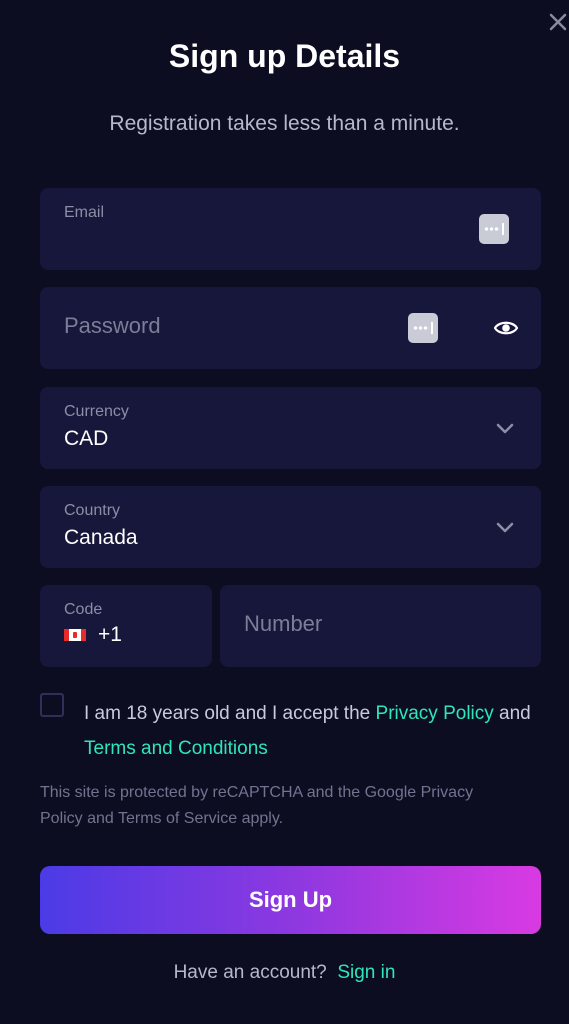 The height and width of the screenshot is (1024, 569). I want to click on terms-checkbox, so click(52, 705).